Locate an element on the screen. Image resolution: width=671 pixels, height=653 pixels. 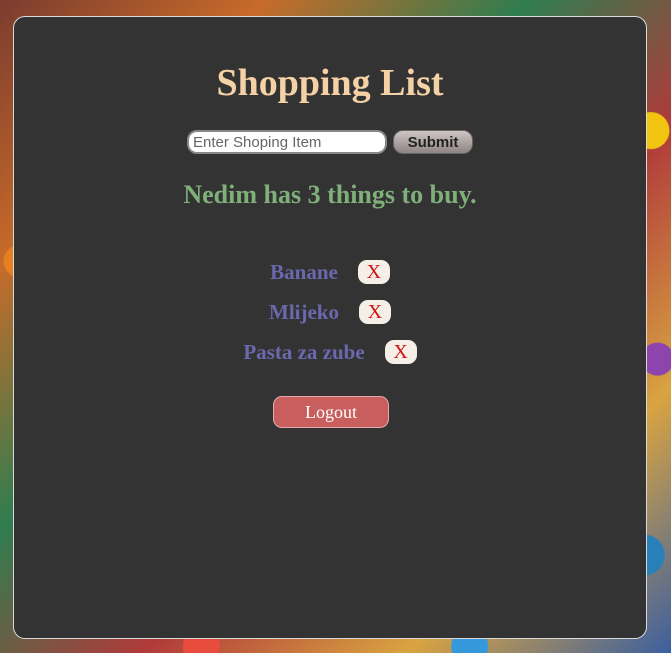
items-summary: Nedim has 3 things to buy. is located at coordinates (330, 194).